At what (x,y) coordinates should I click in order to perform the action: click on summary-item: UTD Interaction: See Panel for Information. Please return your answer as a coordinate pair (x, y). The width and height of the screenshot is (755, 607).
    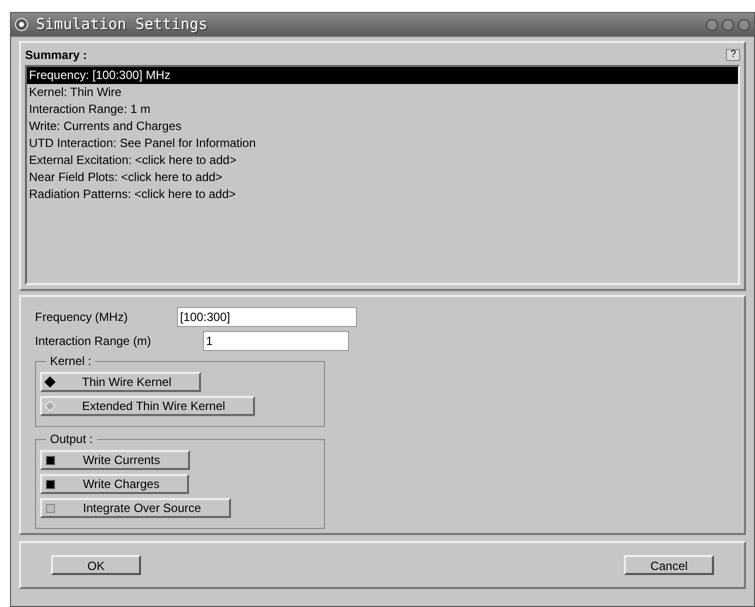
    Looking at the image, I should click on (382, 143).